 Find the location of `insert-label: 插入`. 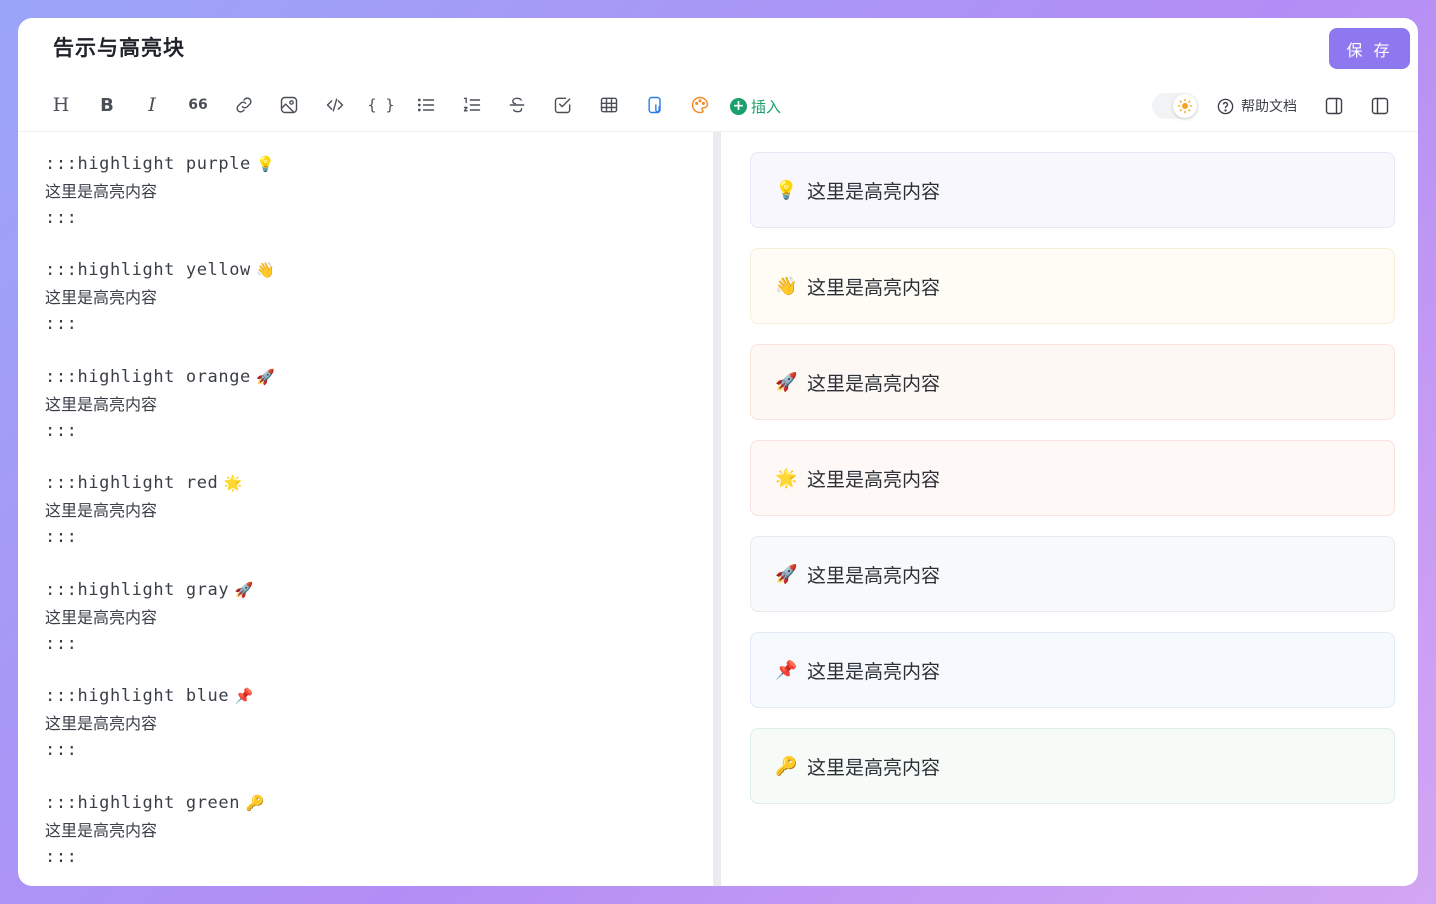

insert-label: 插入 is located at coordinates (766, 106).